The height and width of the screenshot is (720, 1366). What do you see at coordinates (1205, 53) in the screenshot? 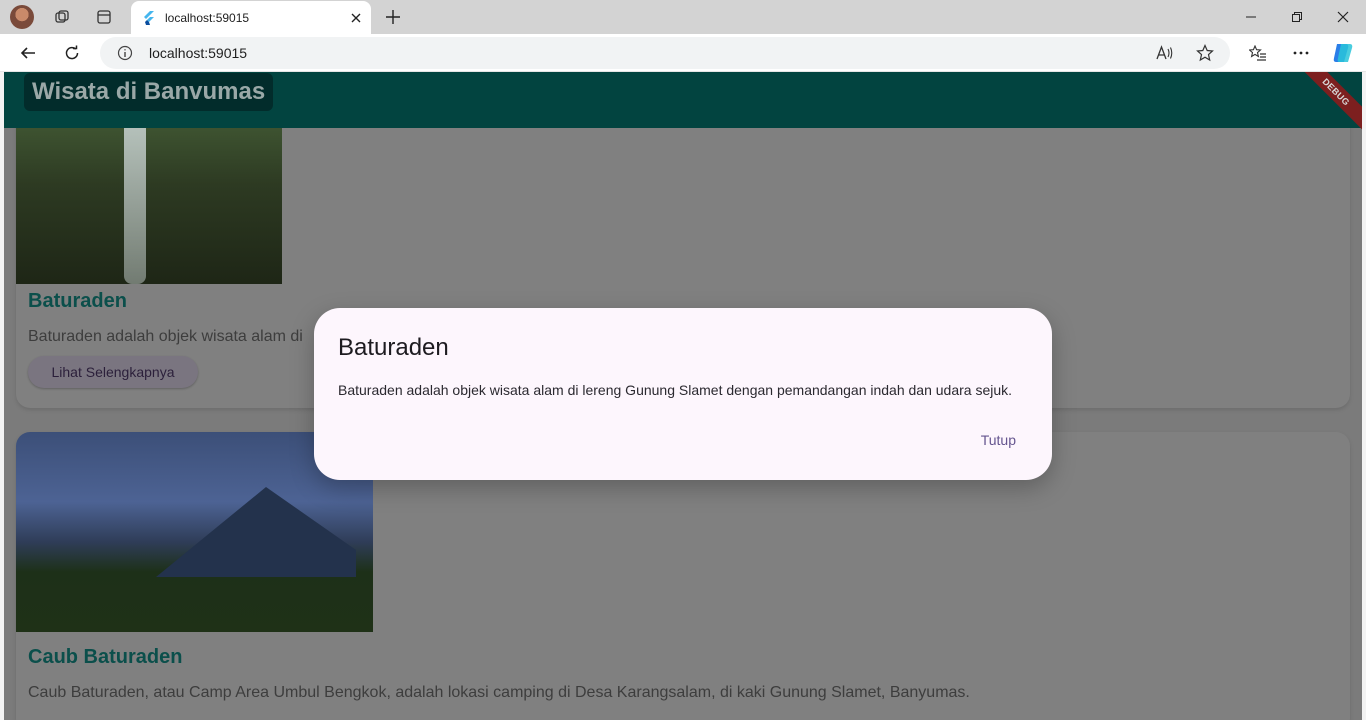
I see `favorite-star-icon` at bounding box center [1205, 53].